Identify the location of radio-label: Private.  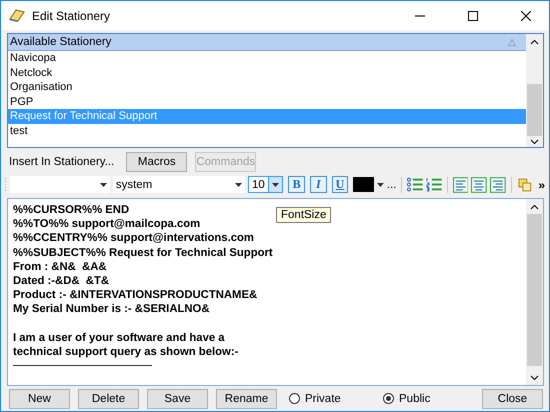
(323, 398).